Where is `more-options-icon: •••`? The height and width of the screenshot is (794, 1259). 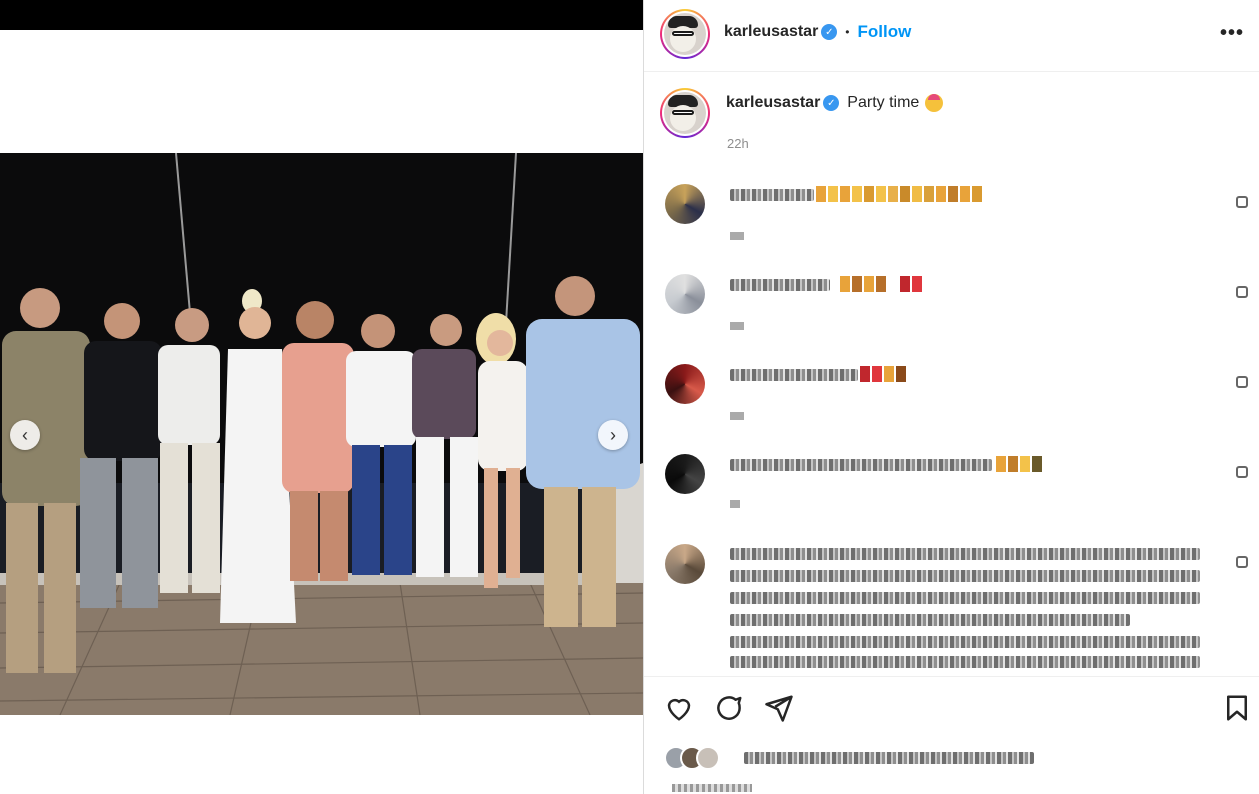 more-options-icon: ••• is located at coordinates (1232, 33).